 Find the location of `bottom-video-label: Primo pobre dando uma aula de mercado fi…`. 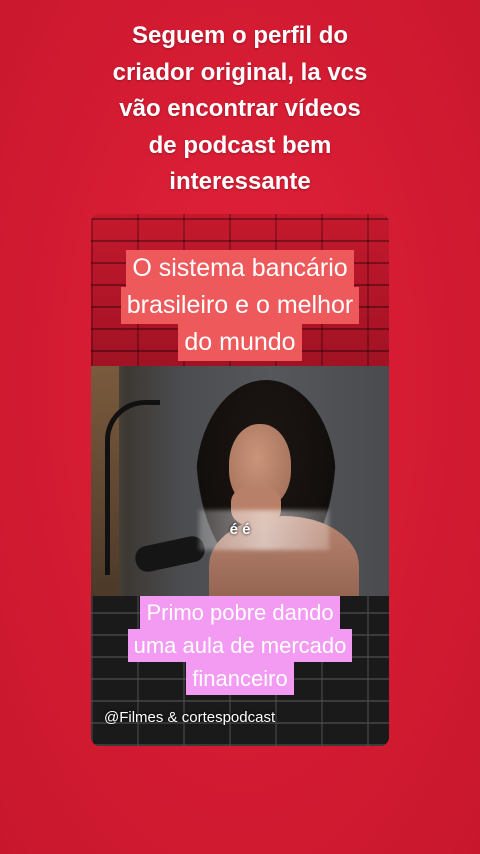

bottom-video-label: Primo pobre dando uma aula de mercado fi… is located at coordinates (240, 645).